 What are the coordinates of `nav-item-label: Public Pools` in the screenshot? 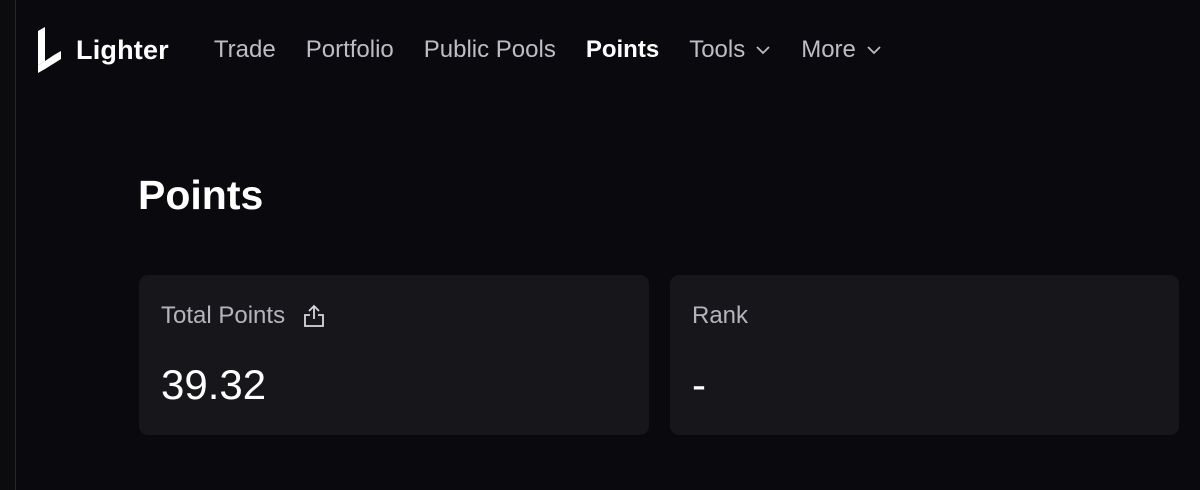 It's located at (489, 49).